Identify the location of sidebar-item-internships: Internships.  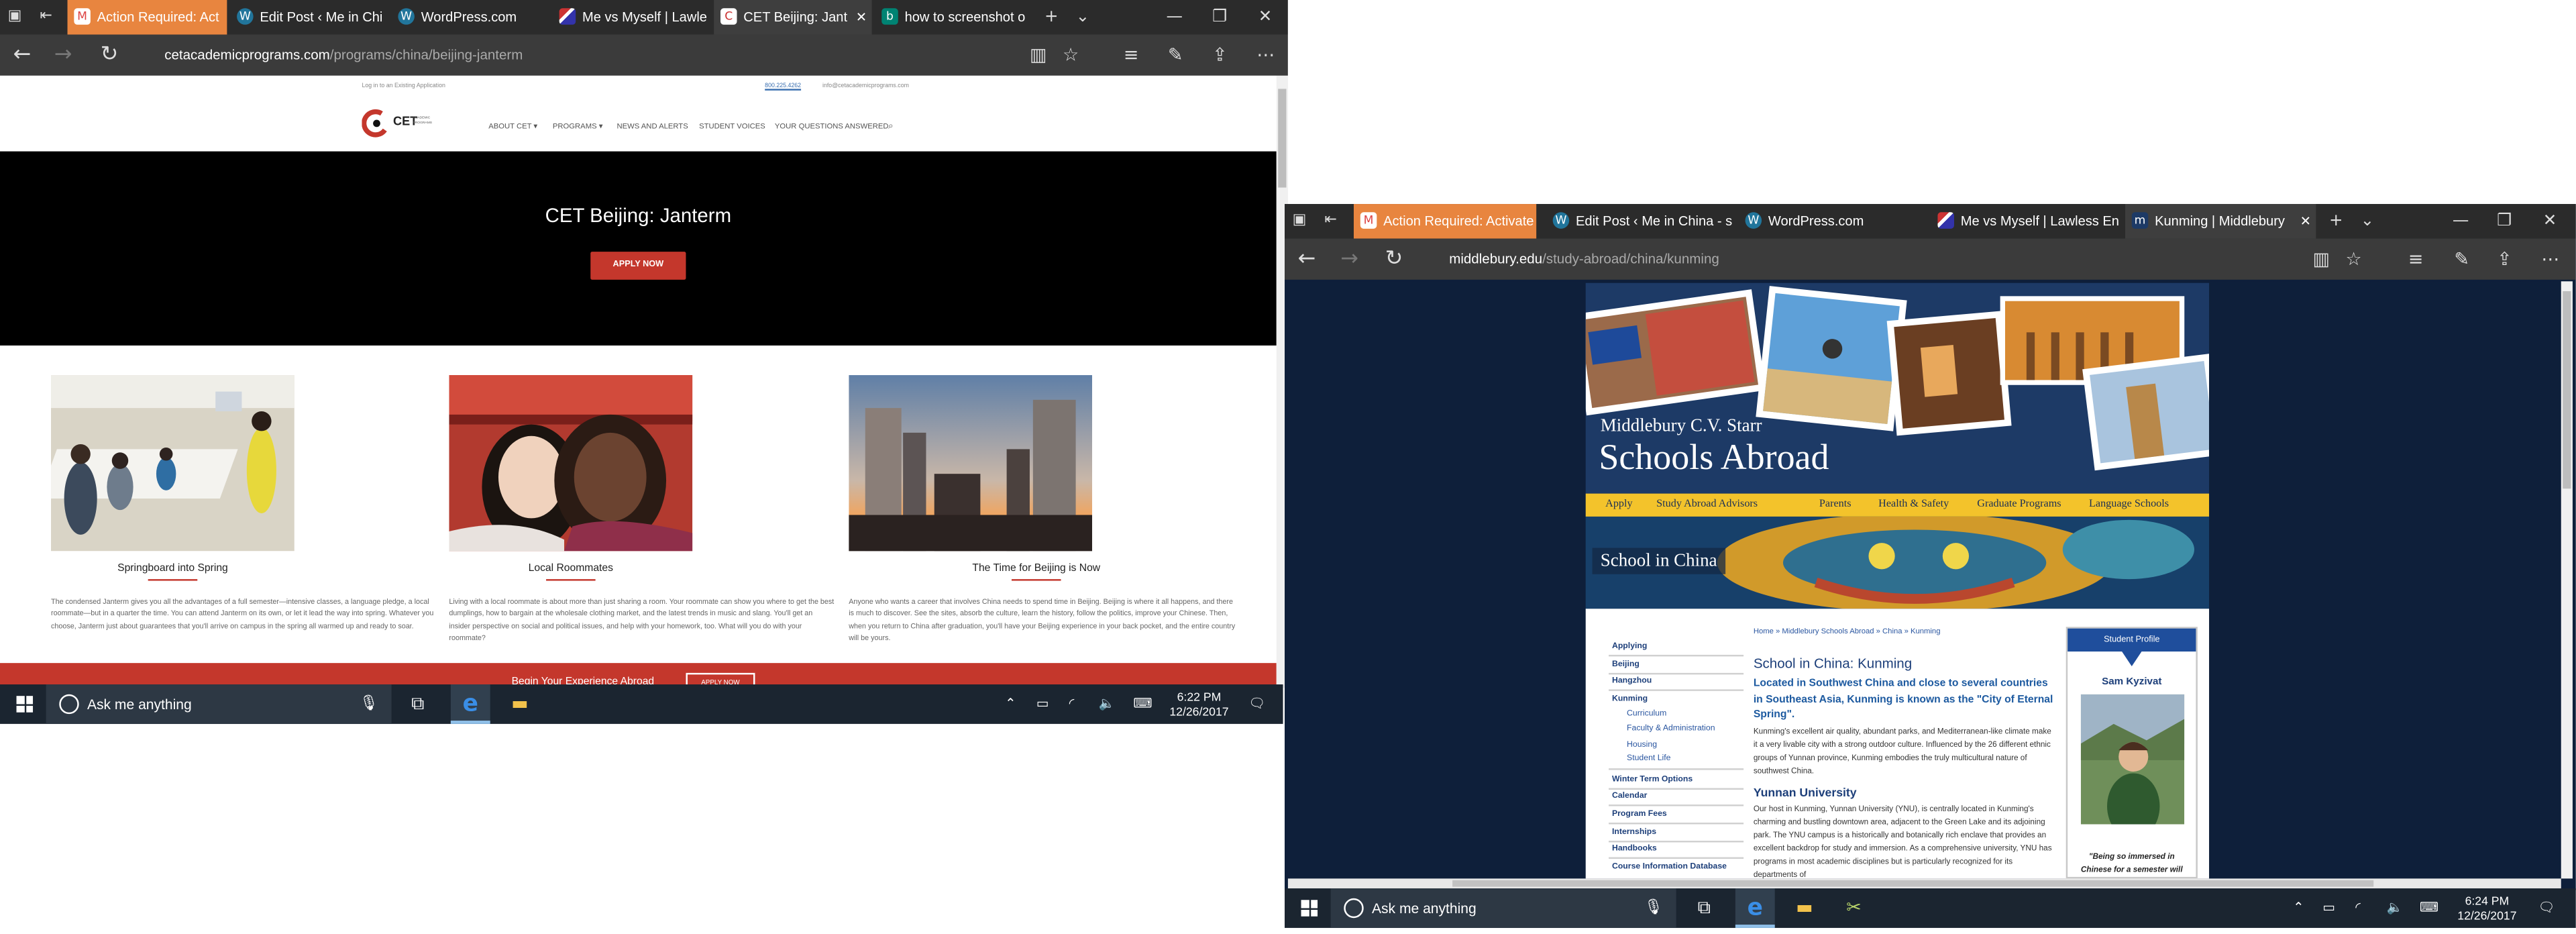
(1634, 832).